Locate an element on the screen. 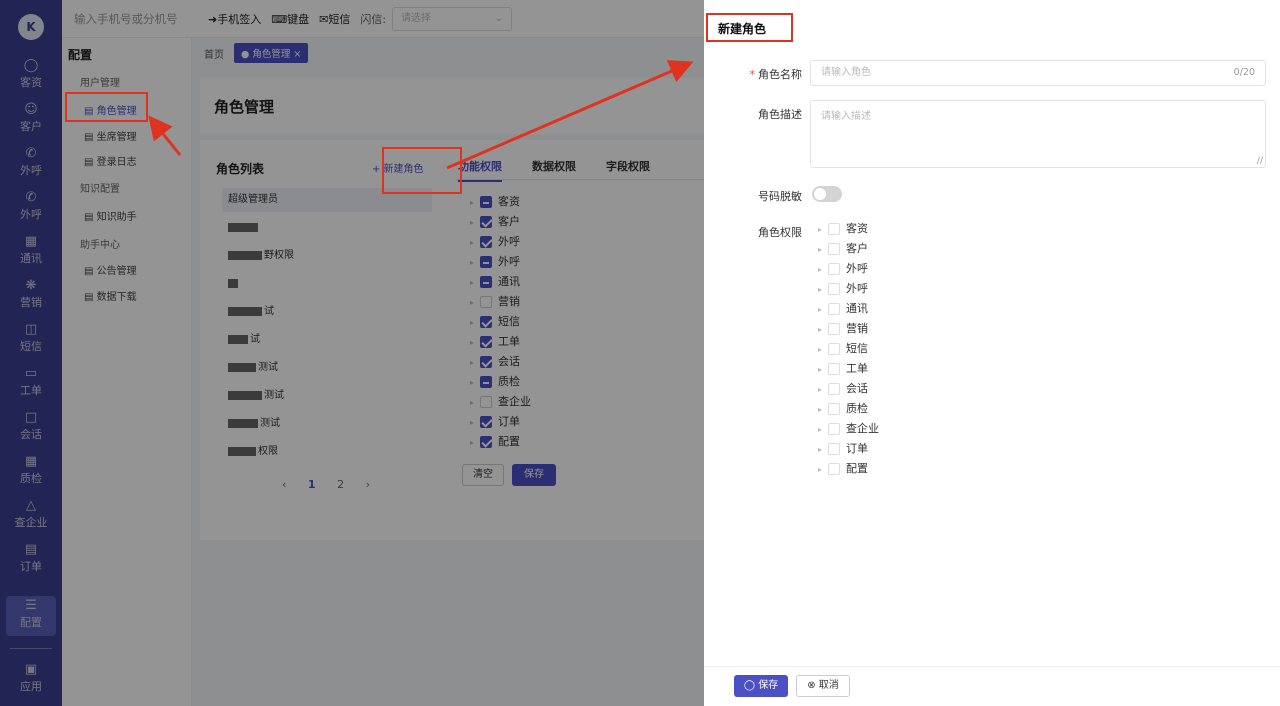  resize-handle-icon: ∕∕ is located at coordinates (1260, 161).